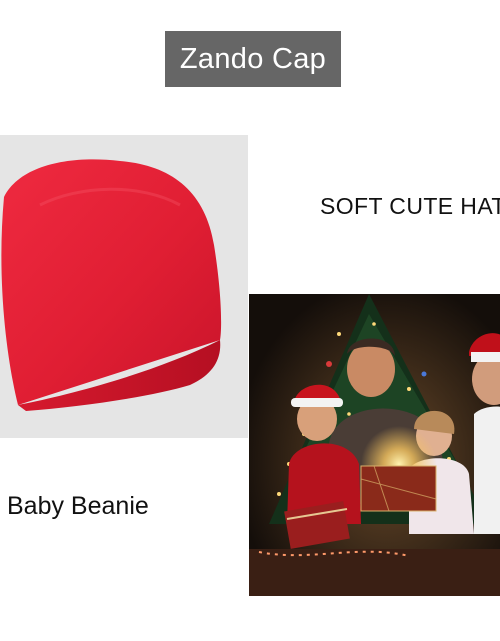  I want to click on brand-label: Zando Cap, so click(253, 58).